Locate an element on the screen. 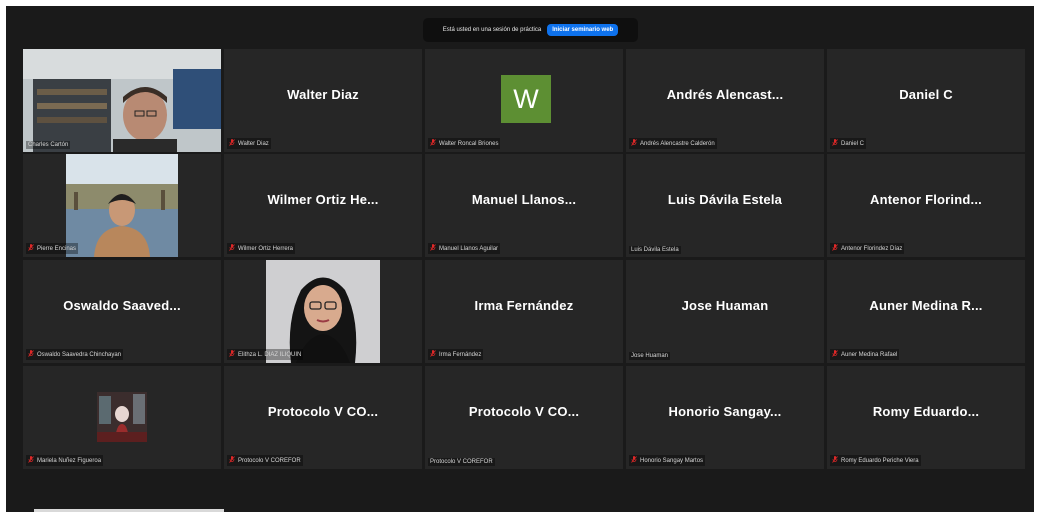 This screenshot has height=514, width=1038. participant-name-label: Daniel C is located at coordinates (848, 143).